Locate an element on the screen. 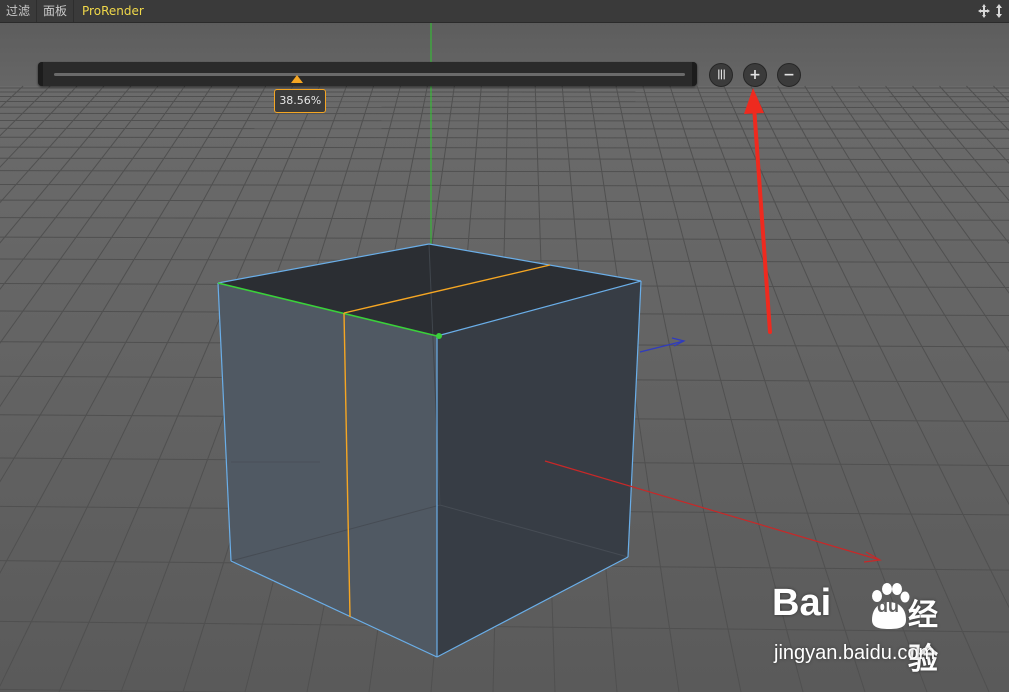 The height and width of the screenshot is (692, 1009). watermark-url: jingyan.baidu.com is located at coordinates (855, 653).